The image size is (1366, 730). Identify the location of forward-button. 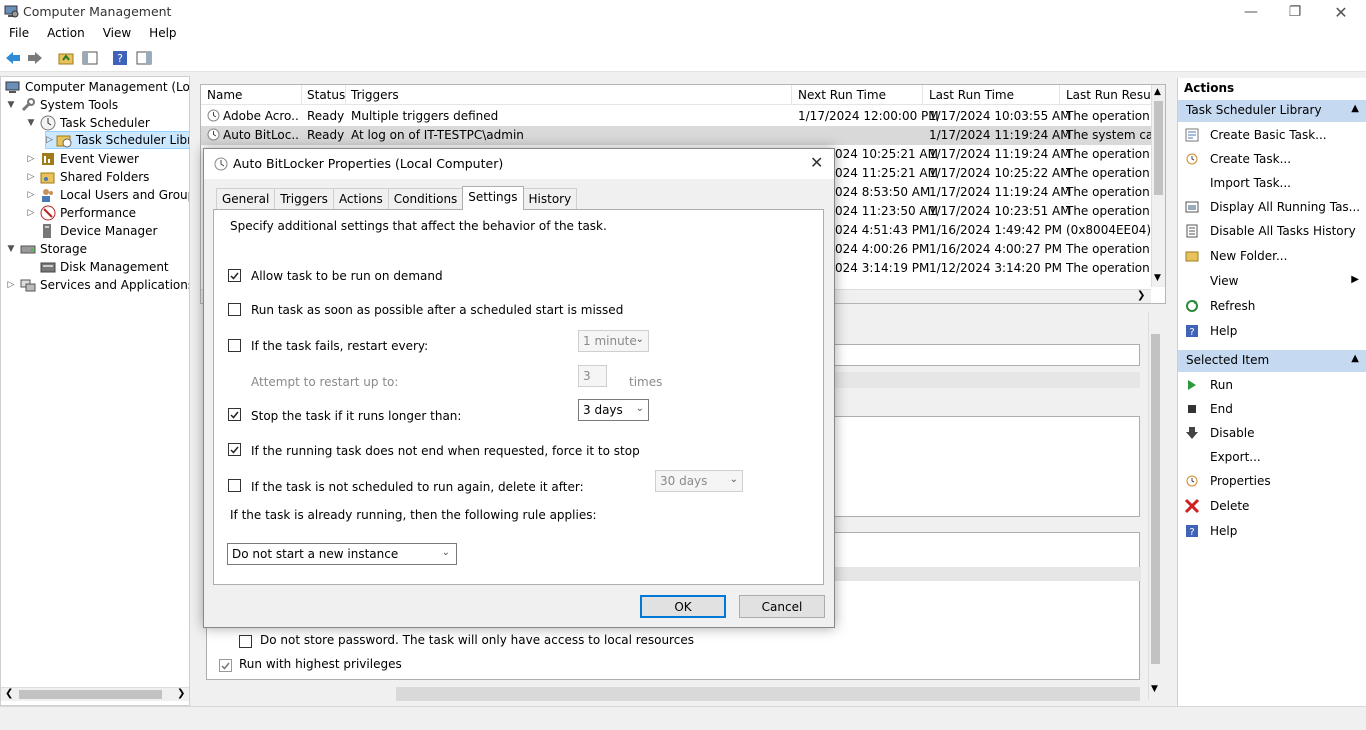
(35, 58).